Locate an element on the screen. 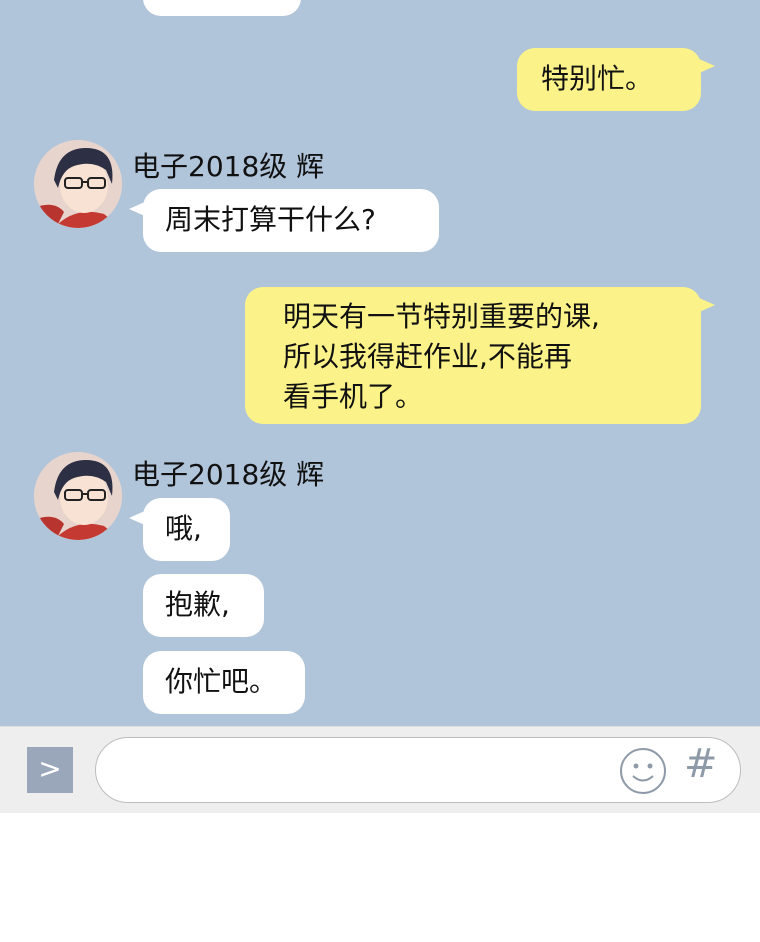  incoming-message-bubble: 你忙吧。 is located at coordinates (224, 682).